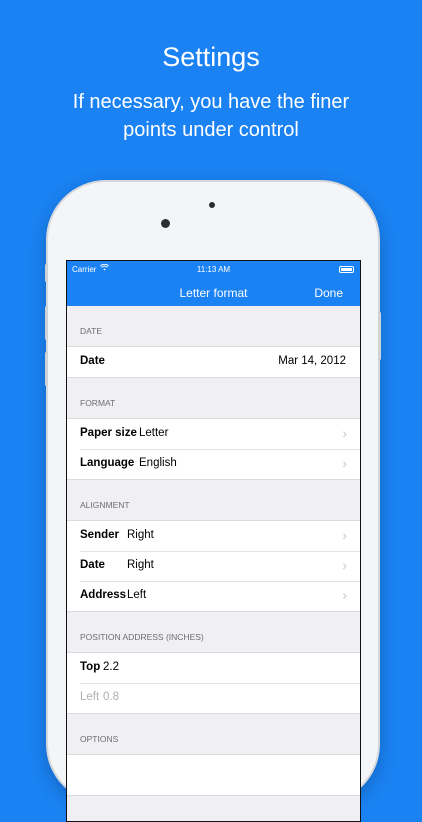 The width and height of the screenshot is (422, 822). Describe the element at coordinates (213, 775) in the screenshot. I see `options-group` at that location.